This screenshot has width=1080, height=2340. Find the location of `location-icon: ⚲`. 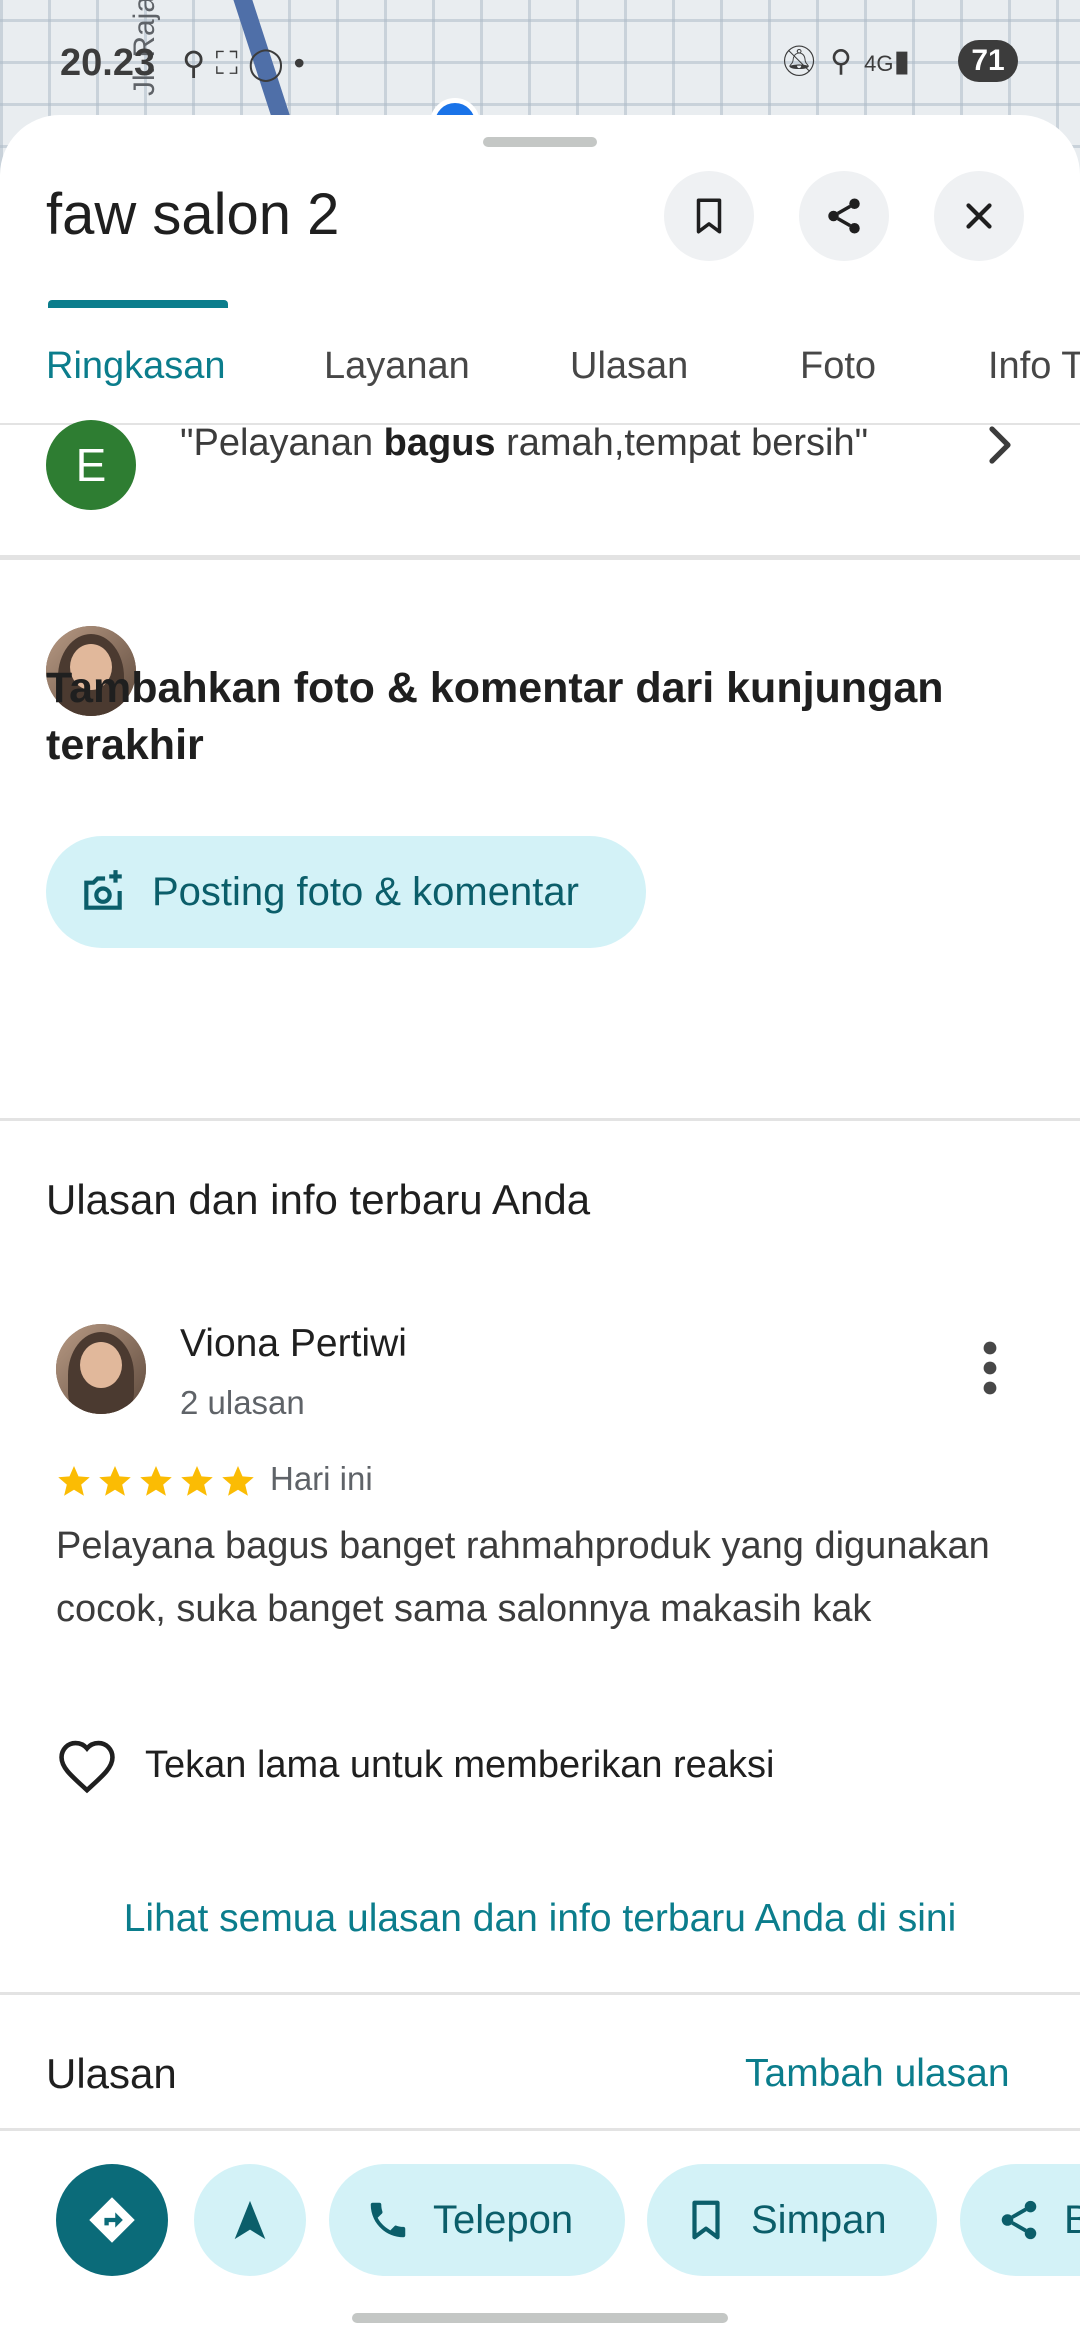

location-icon: ⚲ is located at coordinates (199, 63).